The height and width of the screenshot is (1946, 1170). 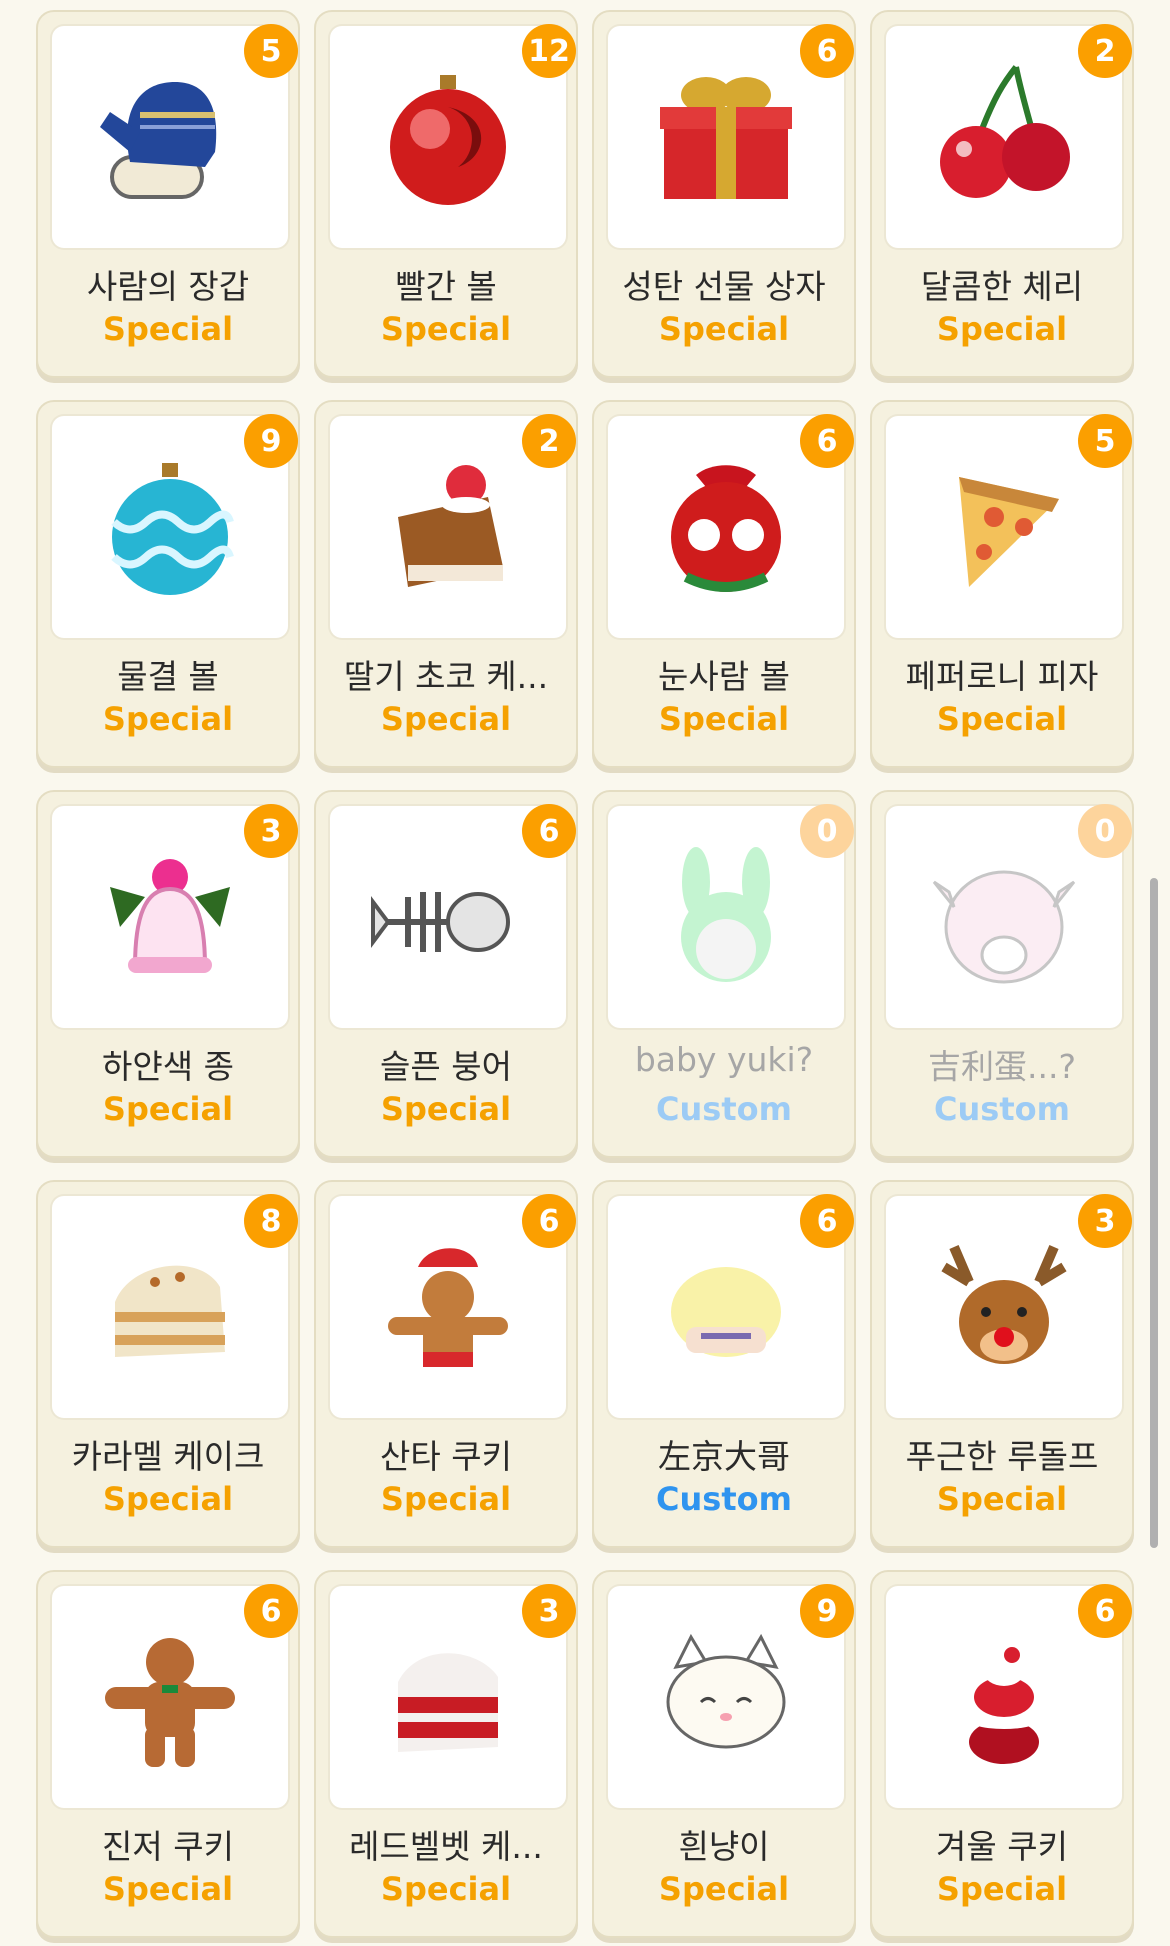 I want to click on item-name-text: 카라멜 케이크, so click(x=168, y=1456).